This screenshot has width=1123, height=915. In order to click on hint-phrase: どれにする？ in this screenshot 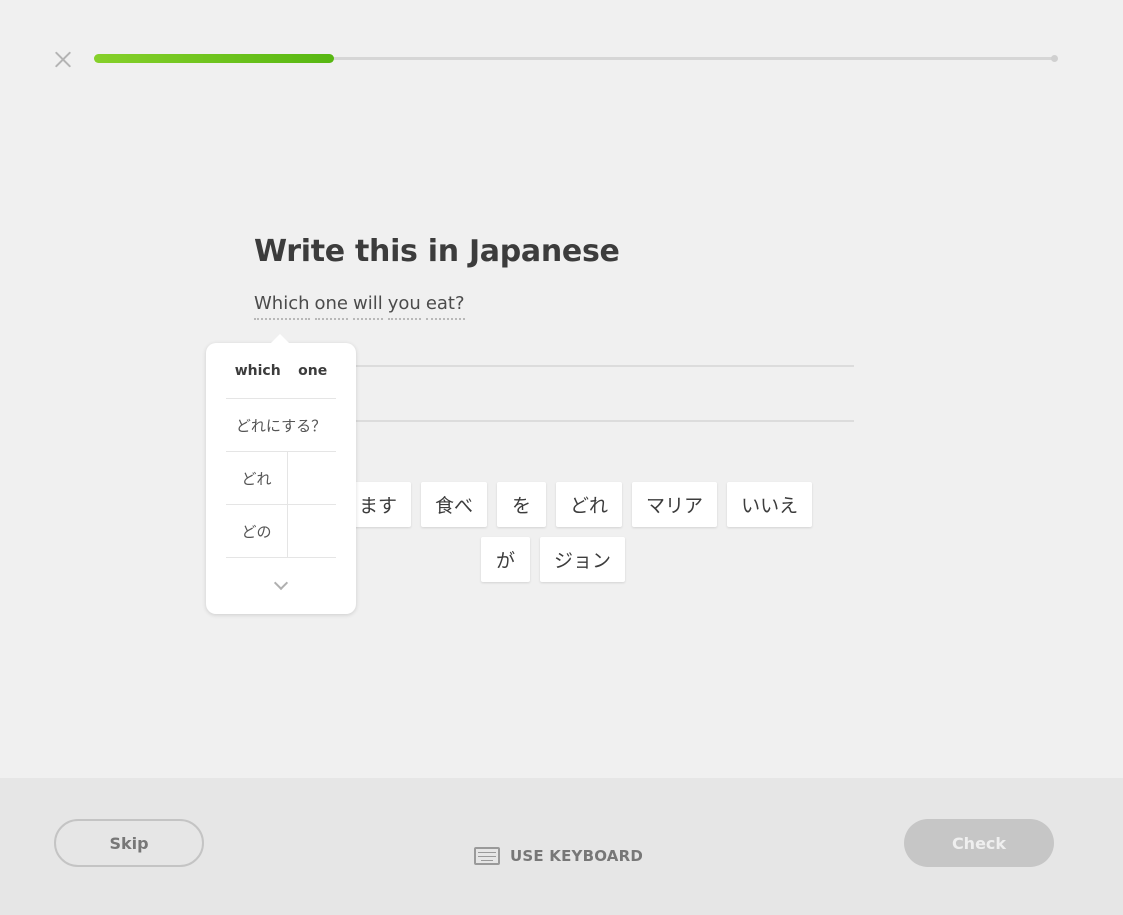, I will do `click(281, 425)`.